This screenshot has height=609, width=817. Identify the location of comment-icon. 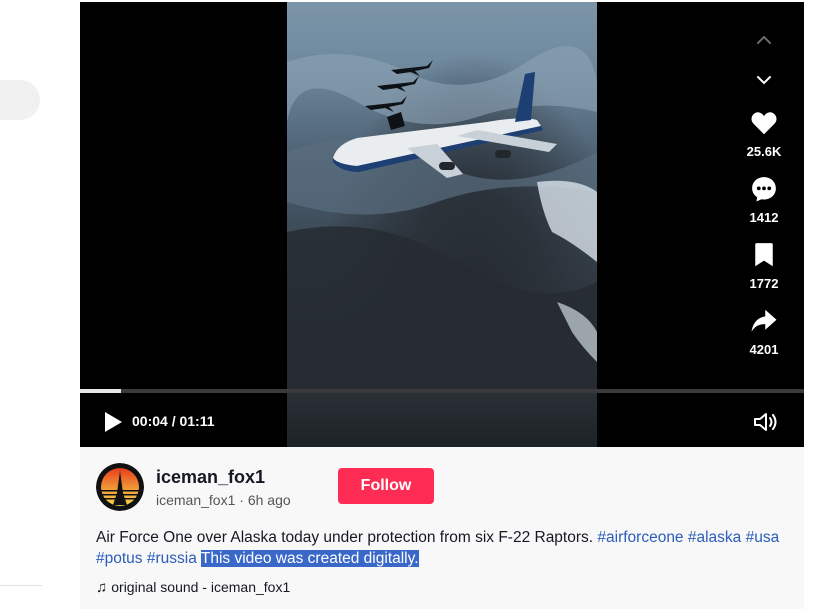
(764, 189).